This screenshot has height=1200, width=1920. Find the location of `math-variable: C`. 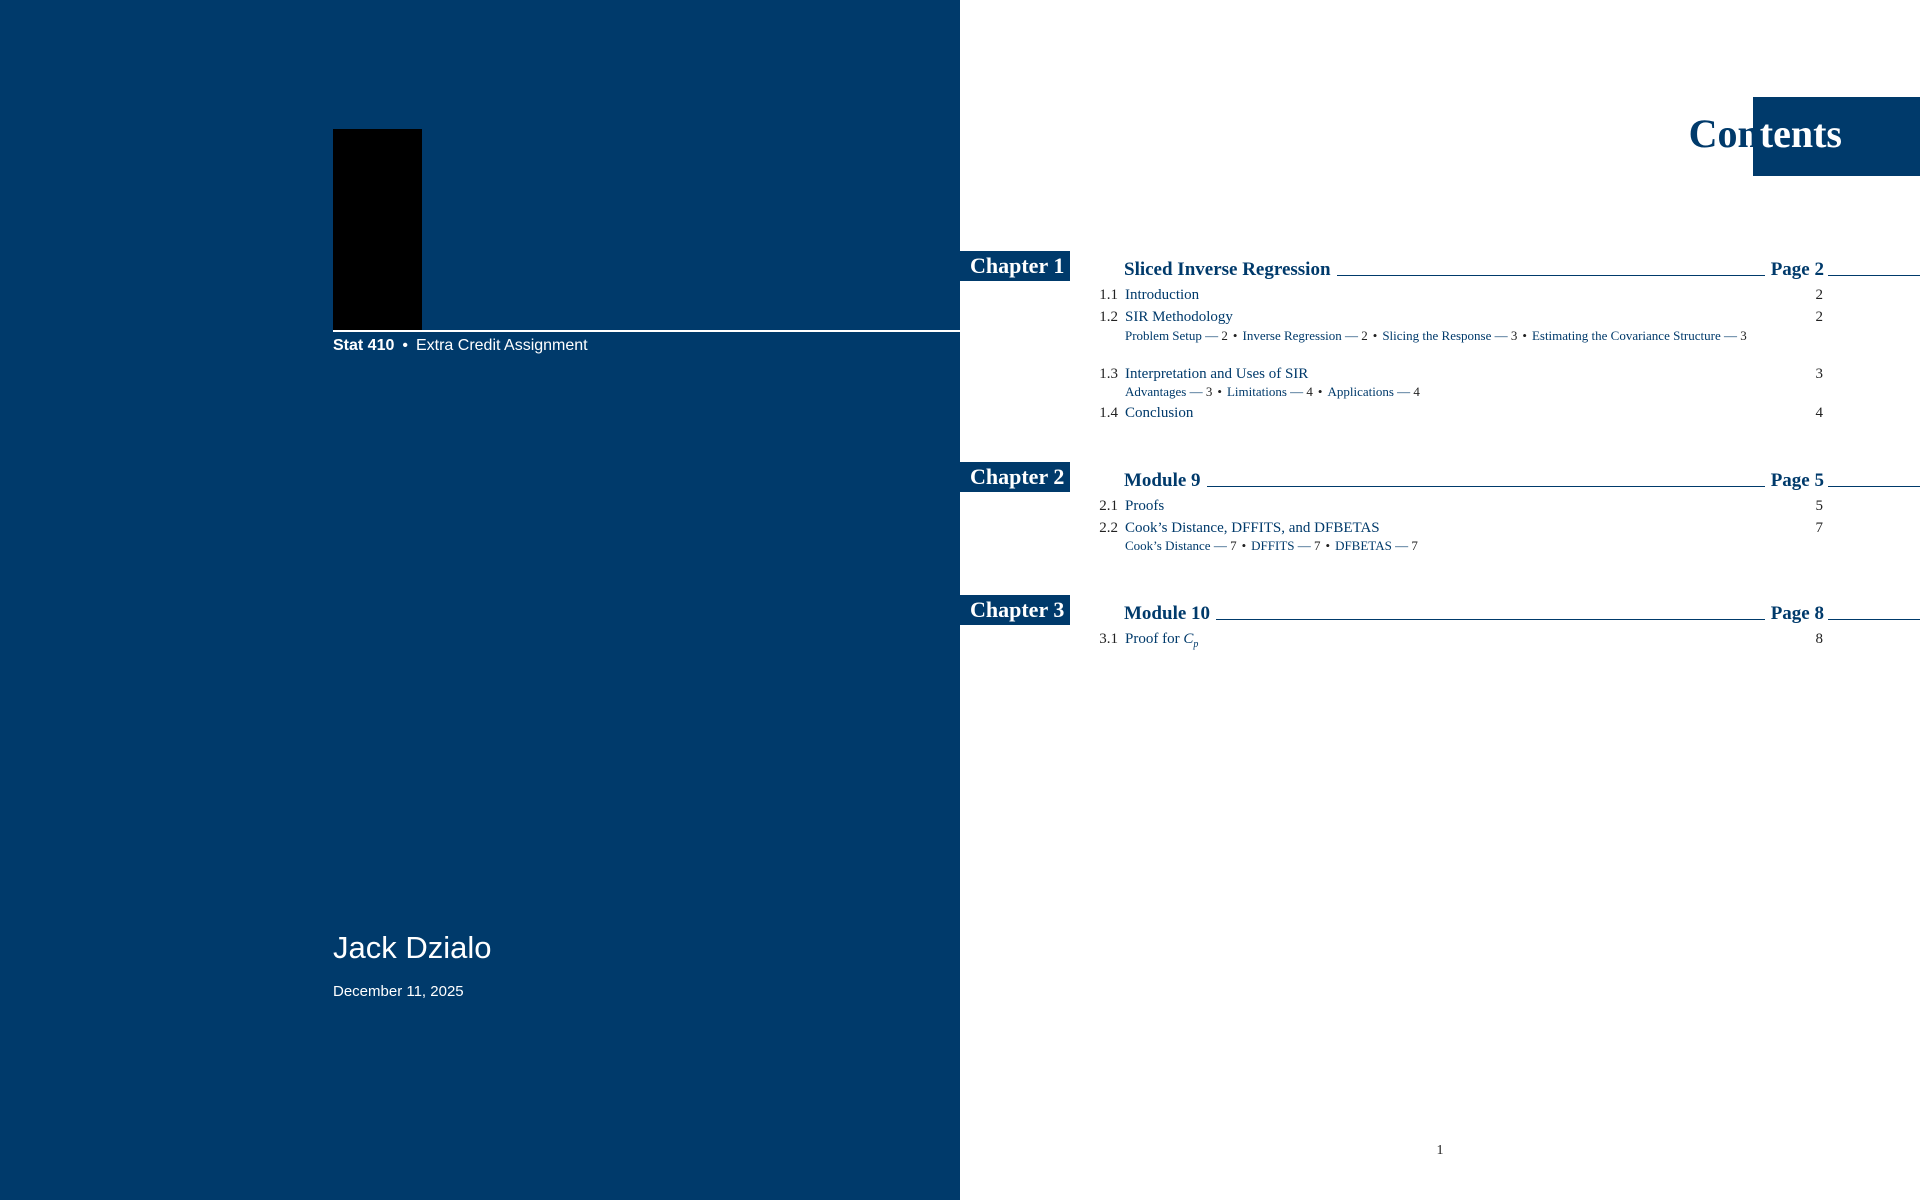

math-variable: C is located at coordinates (1188, 639).